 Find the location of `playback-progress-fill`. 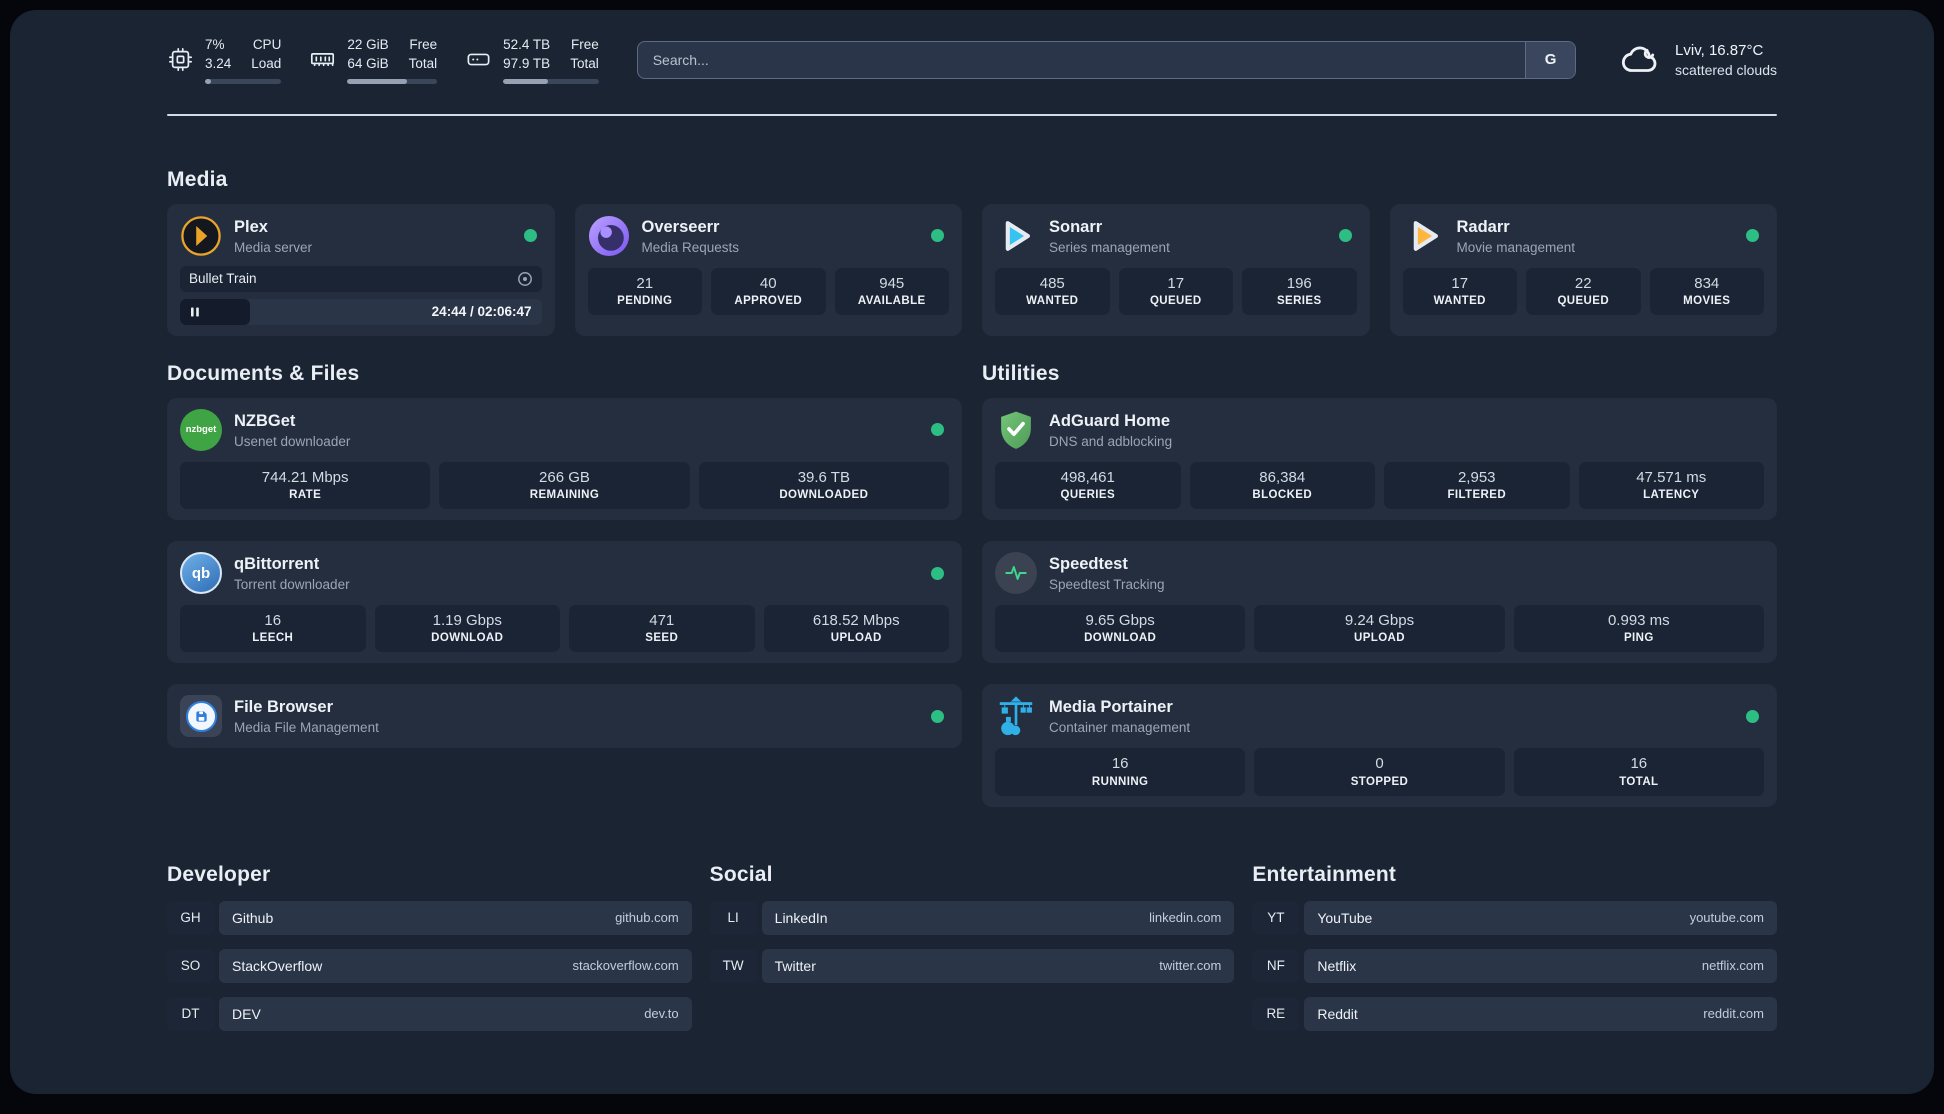

playback-progress-fill is located at coordinates (215, 311).